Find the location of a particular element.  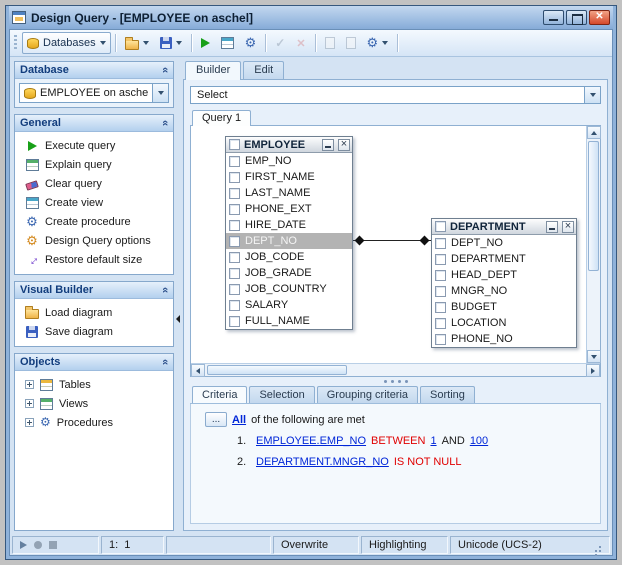

criteria-field-link: EMPLOYEE.EMP_NO is located at coordinates (311, 441).